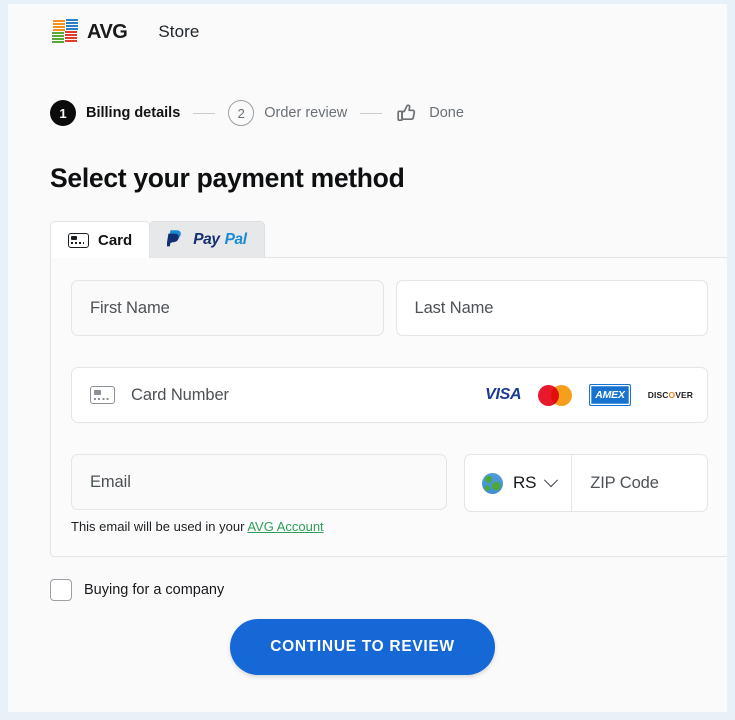  I want to click on globe-icon, so click(492, 483).